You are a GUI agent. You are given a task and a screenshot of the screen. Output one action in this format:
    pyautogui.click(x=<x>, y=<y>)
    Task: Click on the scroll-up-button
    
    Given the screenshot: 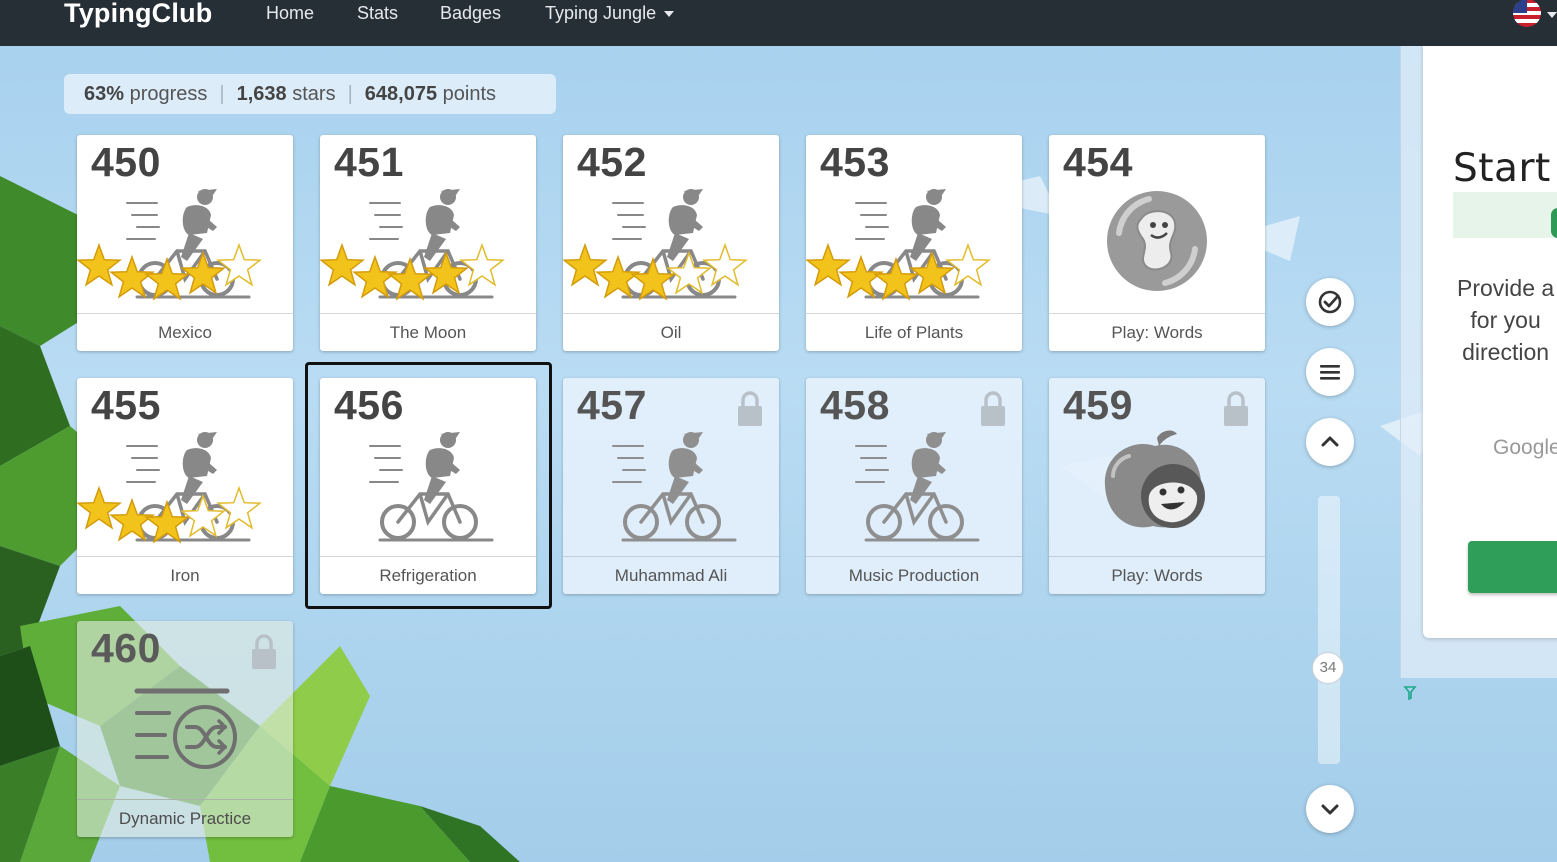 What is the action you would take?
    pyautogui.click(x=1330, y=442)
    